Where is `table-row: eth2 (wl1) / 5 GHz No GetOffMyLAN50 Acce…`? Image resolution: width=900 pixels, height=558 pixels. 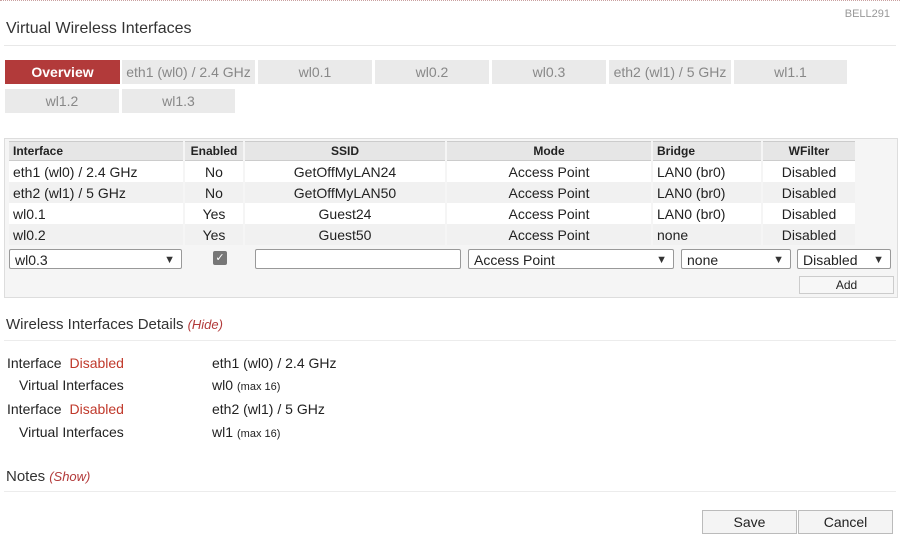 table-row: eth2 (wl1) / 5 GHz No GetOffMyLAN50 Acce… is located at coordinates (432, 192).